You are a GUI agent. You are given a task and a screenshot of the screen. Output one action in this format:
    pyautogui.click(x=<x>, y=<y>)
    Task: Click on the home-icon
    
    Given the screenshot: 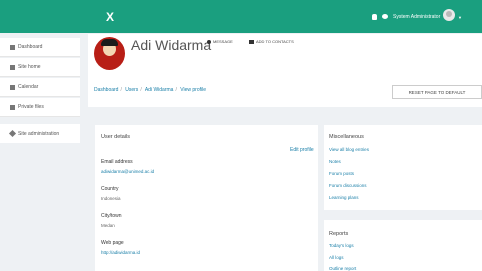 What is the action you would take?
    pyautogui.click(x=12, y=67)
    